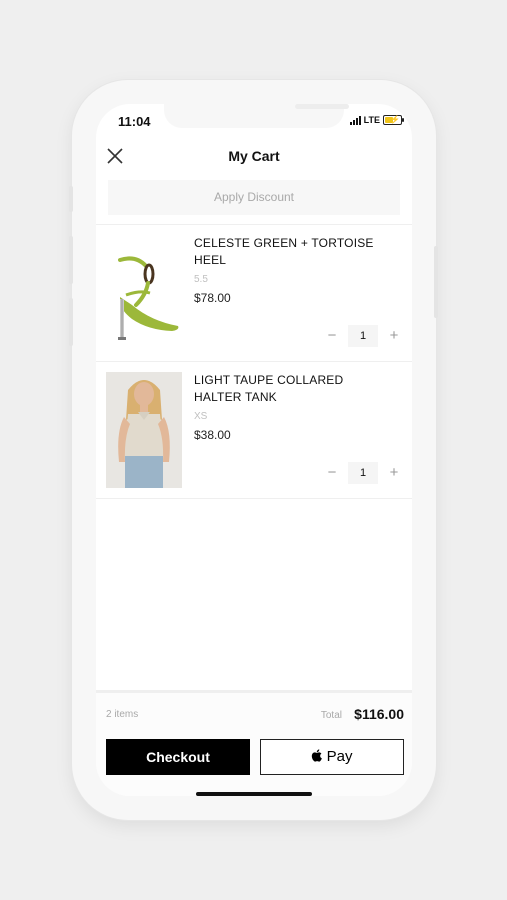 The image size is (507, 900). What do you see at coordinates (71, 322) in the screenshot?
I see `phone-volume-down` at bounding box center [71, 322].